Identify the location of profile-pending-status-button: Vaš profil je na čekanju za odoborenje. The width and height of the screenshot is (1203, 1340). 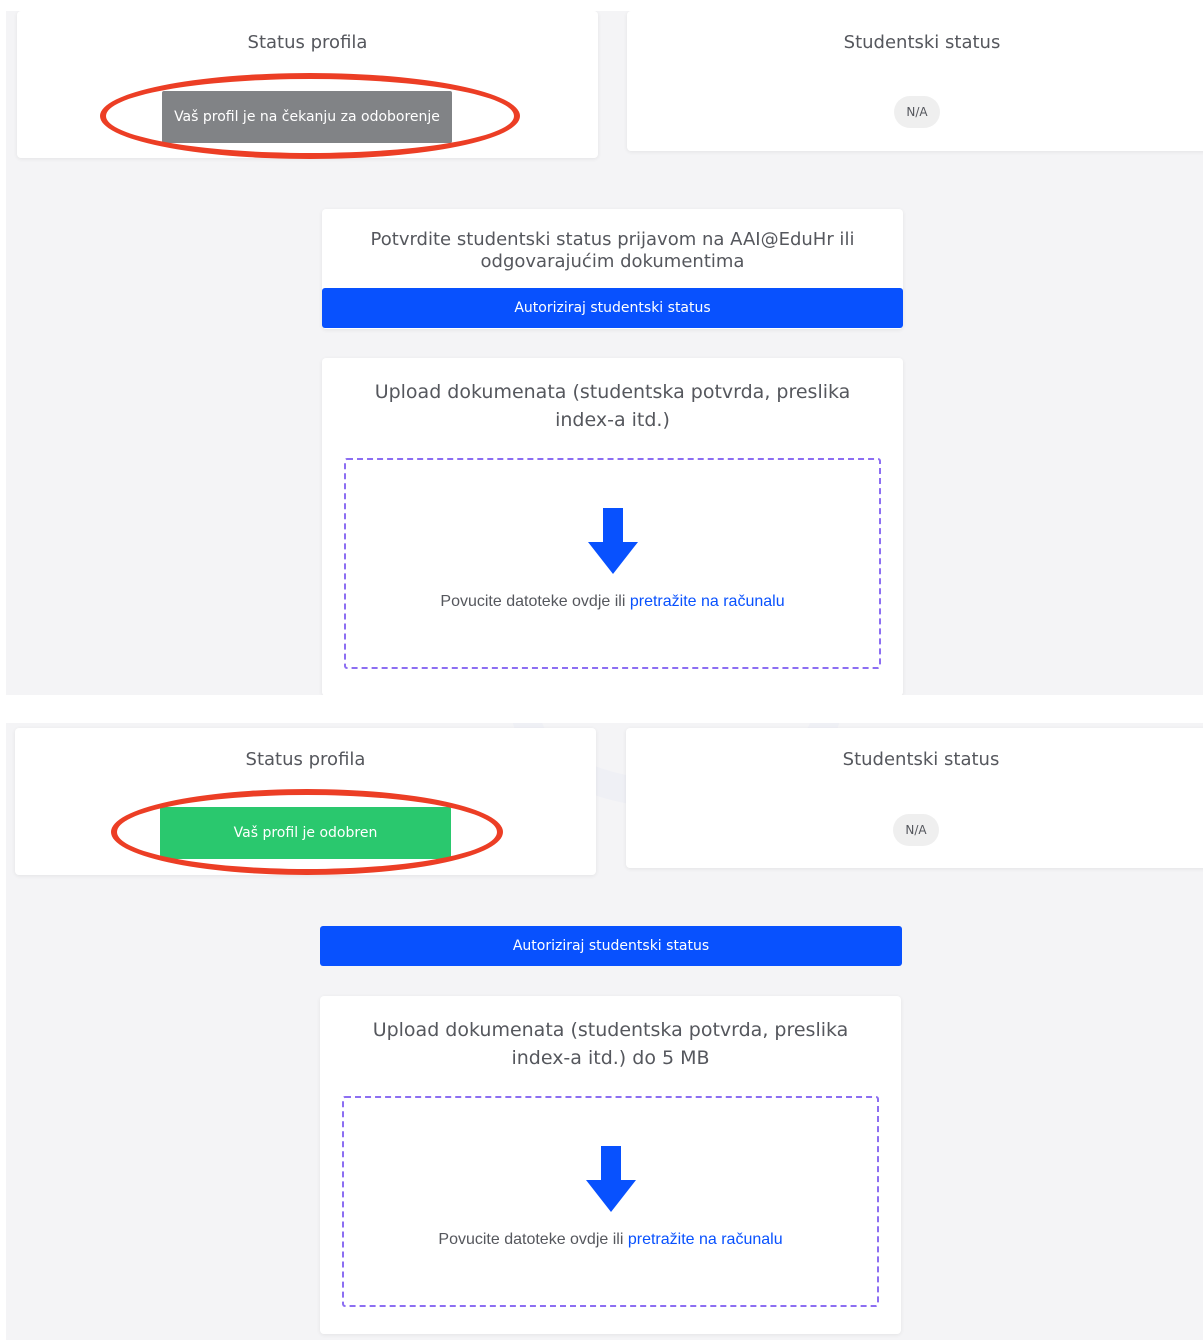
(307, 117).